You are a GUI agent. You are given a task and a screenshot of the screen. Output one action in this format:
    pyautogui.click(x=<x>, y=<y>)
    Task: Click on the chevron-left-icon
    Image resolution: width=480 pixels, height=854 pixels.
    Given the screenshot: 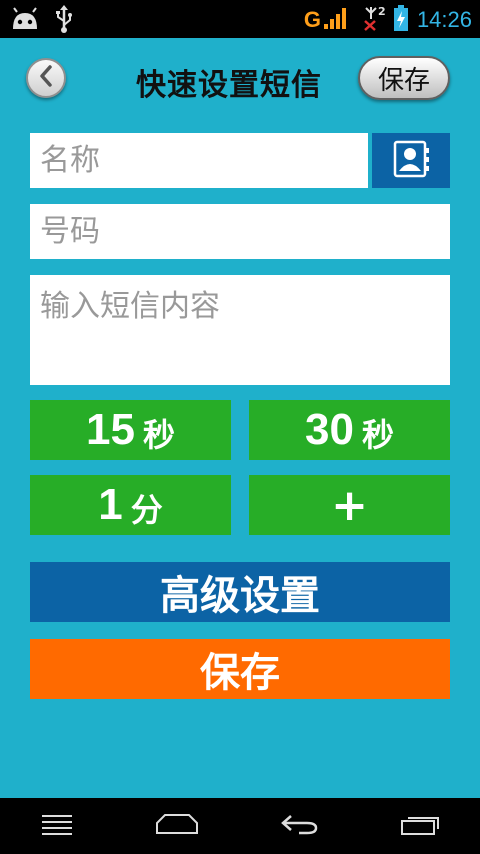 What is the action you would take?
    pyautogui.click(x=46, y=78)
    